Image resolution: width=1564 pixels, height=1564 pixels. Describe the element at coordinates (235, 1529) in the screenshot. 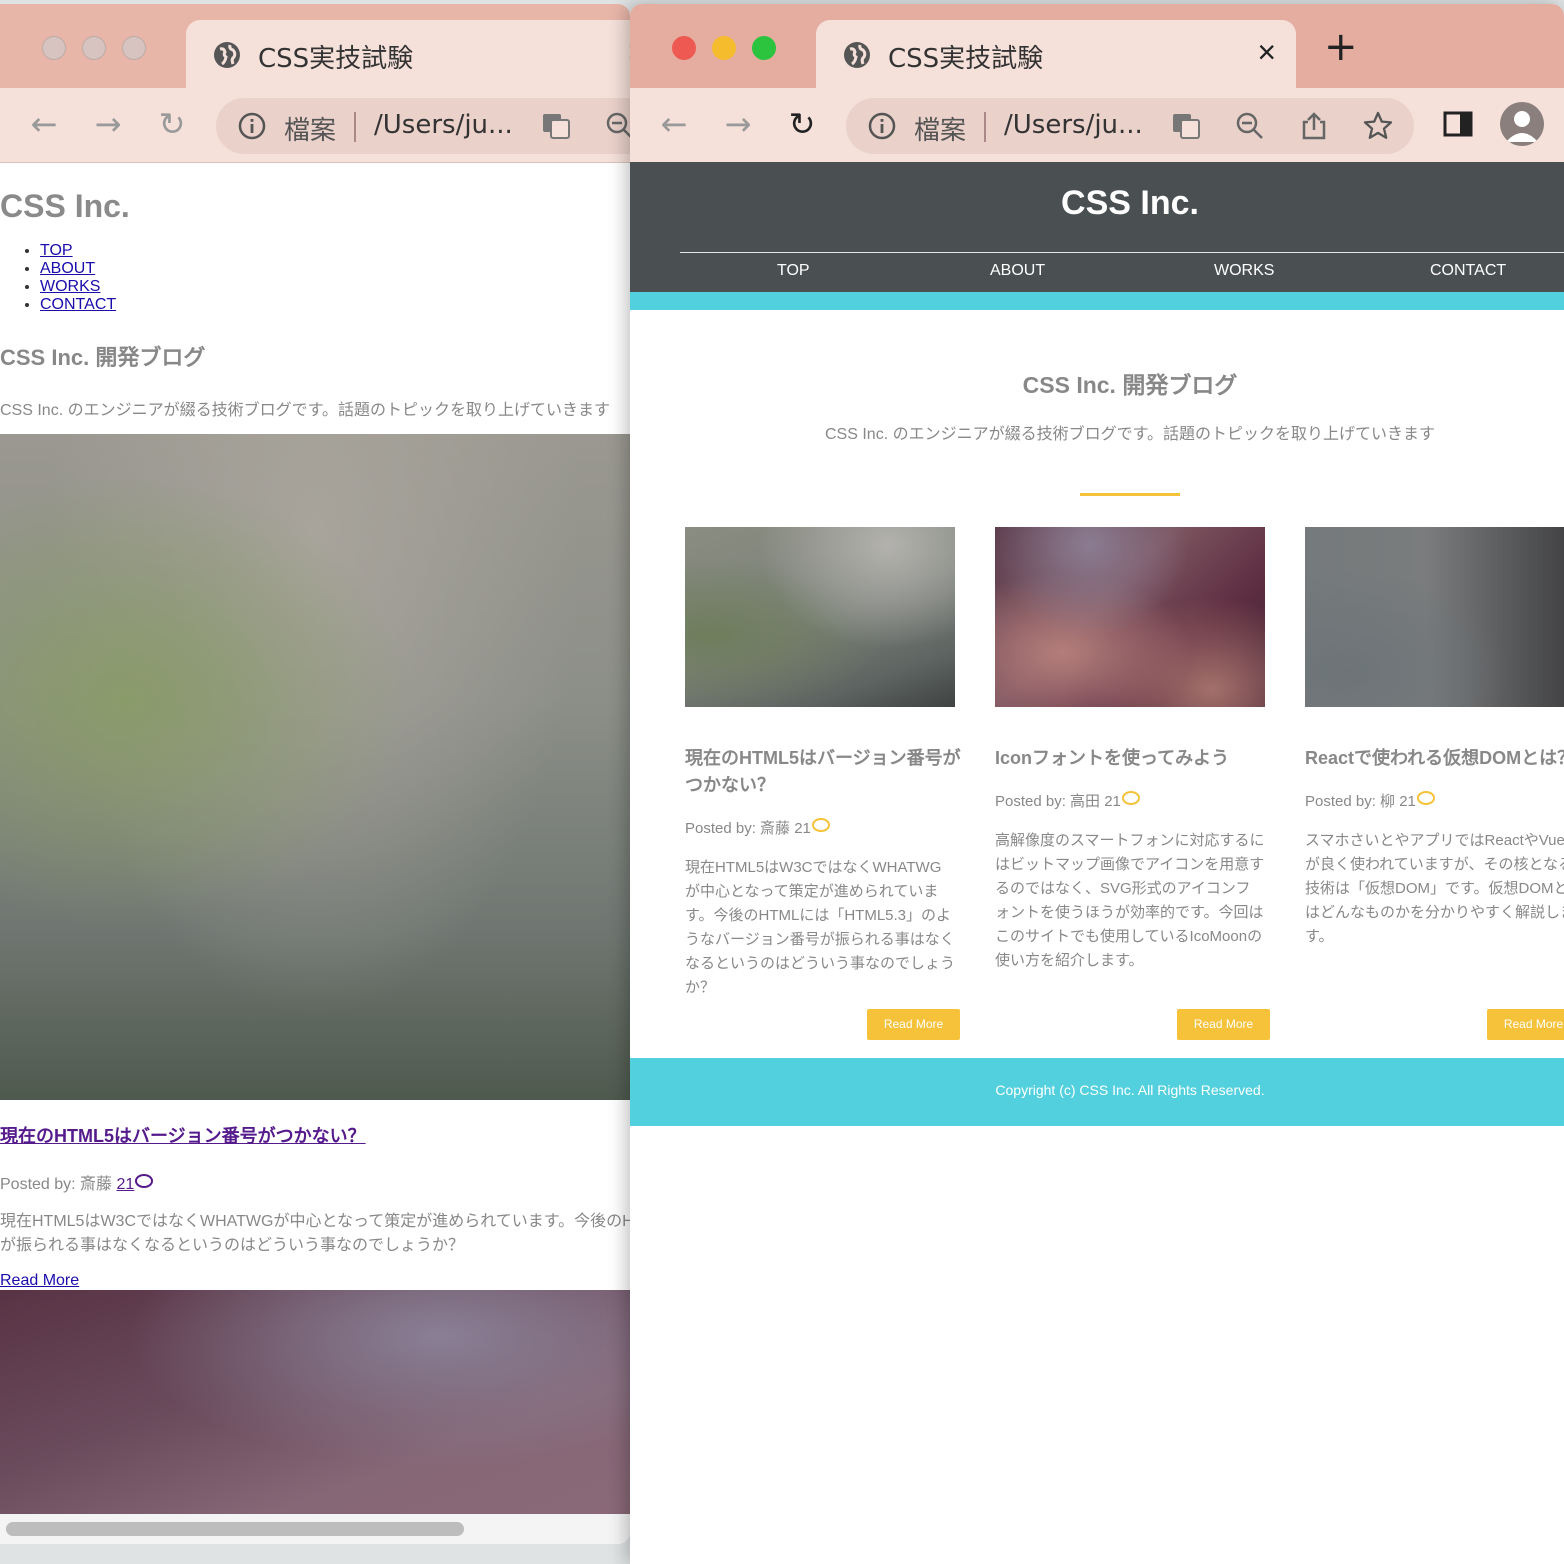

I see `scrollbar-thumb` at that location.